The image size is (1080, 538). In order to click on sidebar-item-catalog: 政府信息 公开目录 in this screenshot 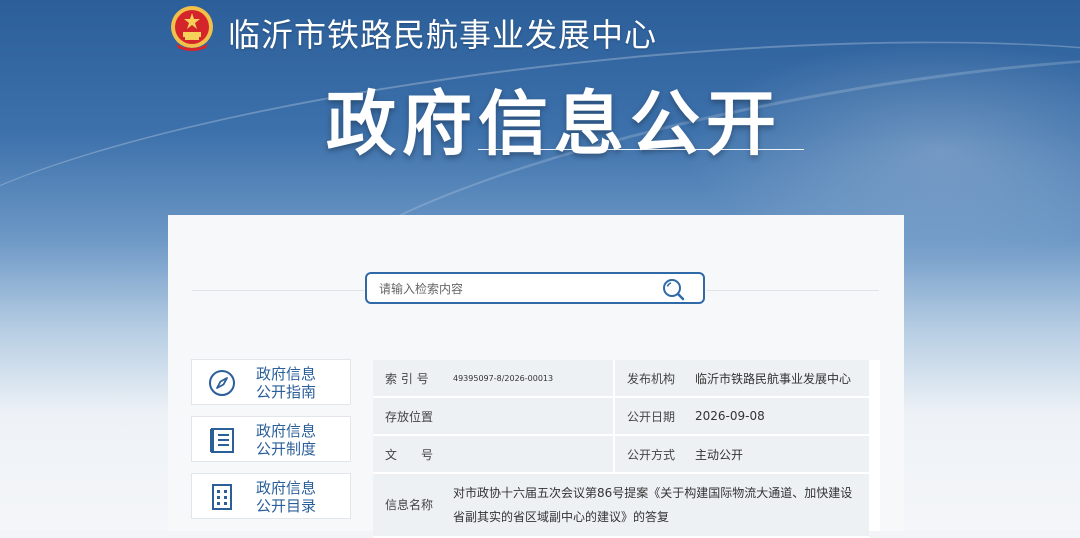, I will do `click(271, 496)`.